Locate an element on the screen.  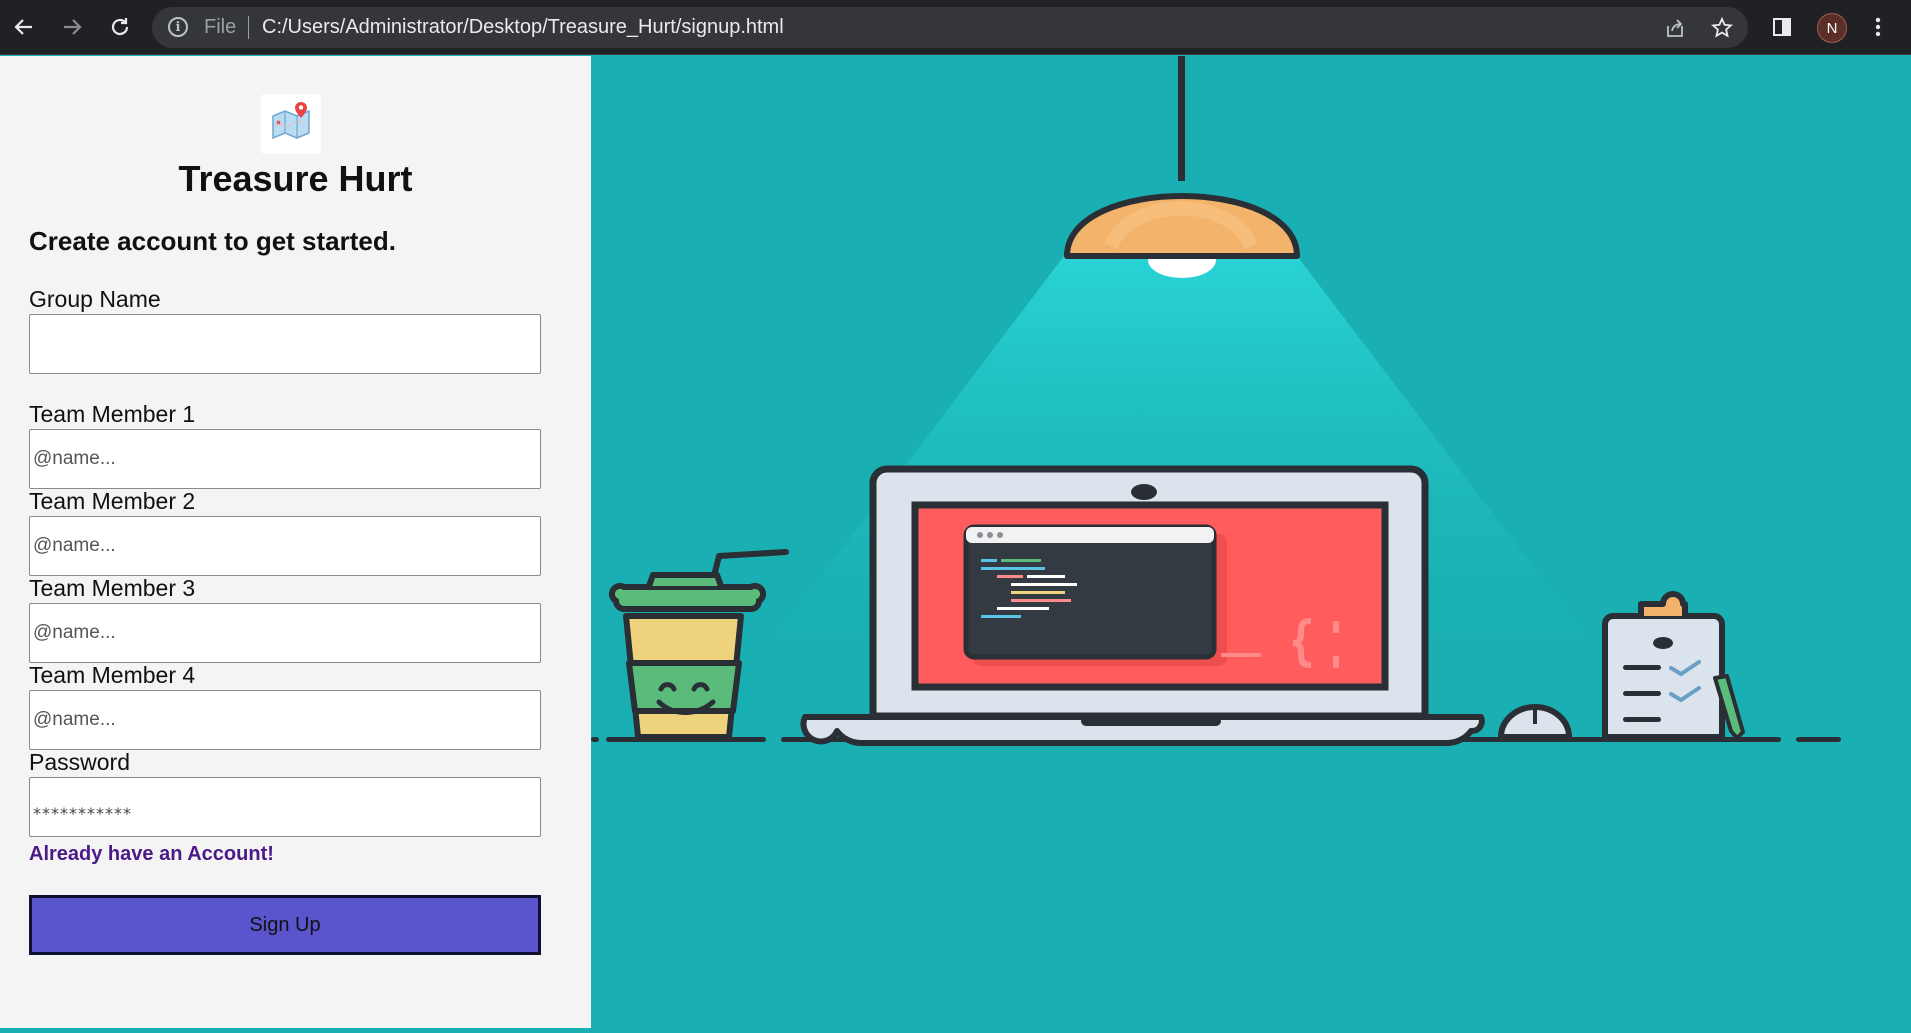
ceiling-lamp-icon is located at coordinates (1182, 167).